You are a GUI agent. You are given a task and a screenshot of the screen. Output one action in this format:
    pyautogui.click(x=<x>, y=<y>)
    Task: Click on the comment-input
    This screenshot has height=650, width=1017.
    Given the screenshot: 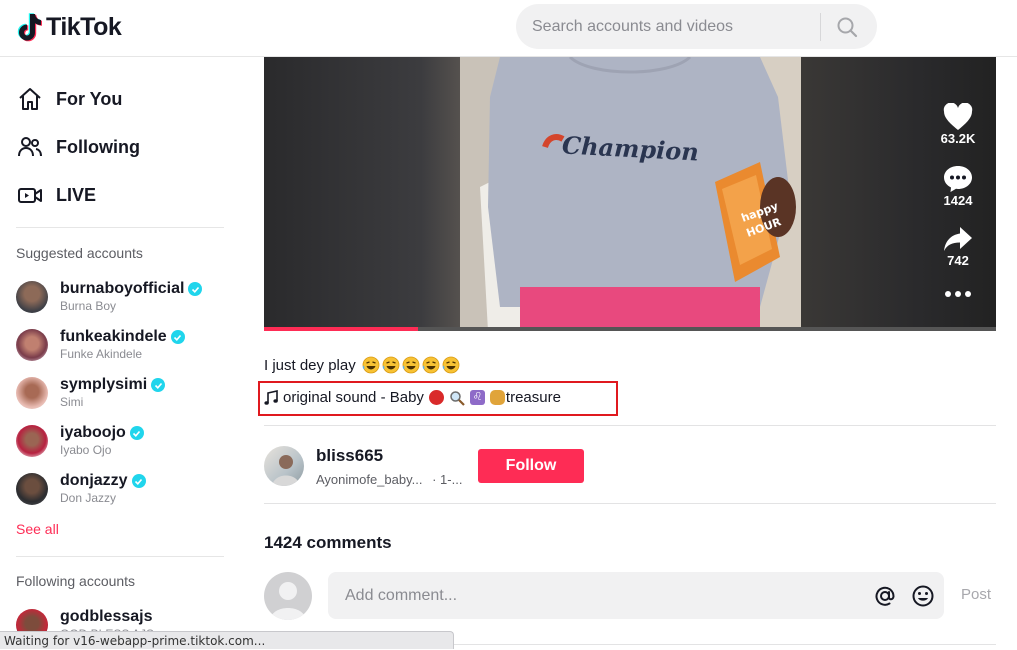 What is the action you would take?
    pyautogui.click(x=605, y=595)
    